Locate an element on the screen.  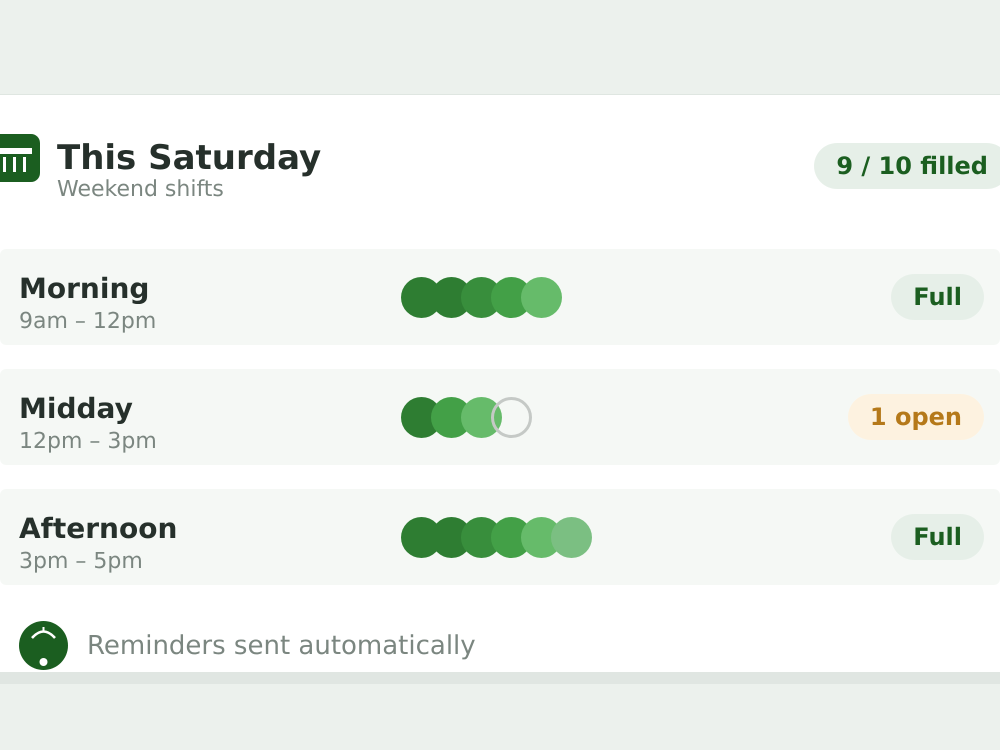
status-pill: 1 open is located at coordinates (916, 417).